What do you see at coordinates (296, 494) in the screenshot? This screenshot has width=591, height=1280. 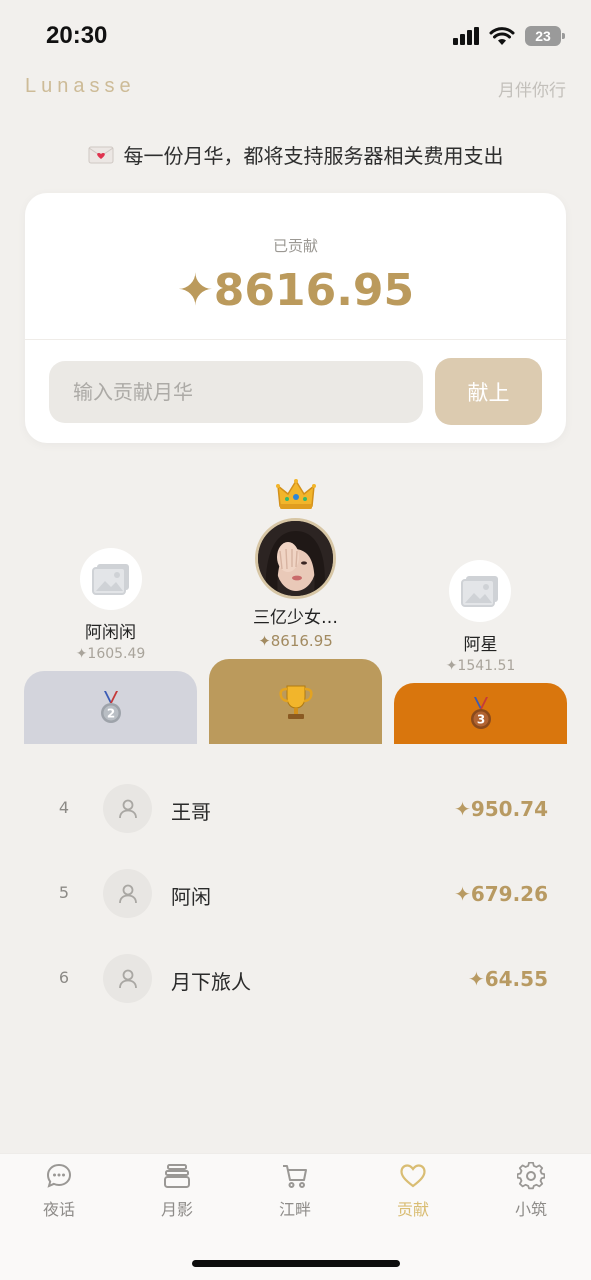 I see `crown-icon` at bounding box center [296, 494].